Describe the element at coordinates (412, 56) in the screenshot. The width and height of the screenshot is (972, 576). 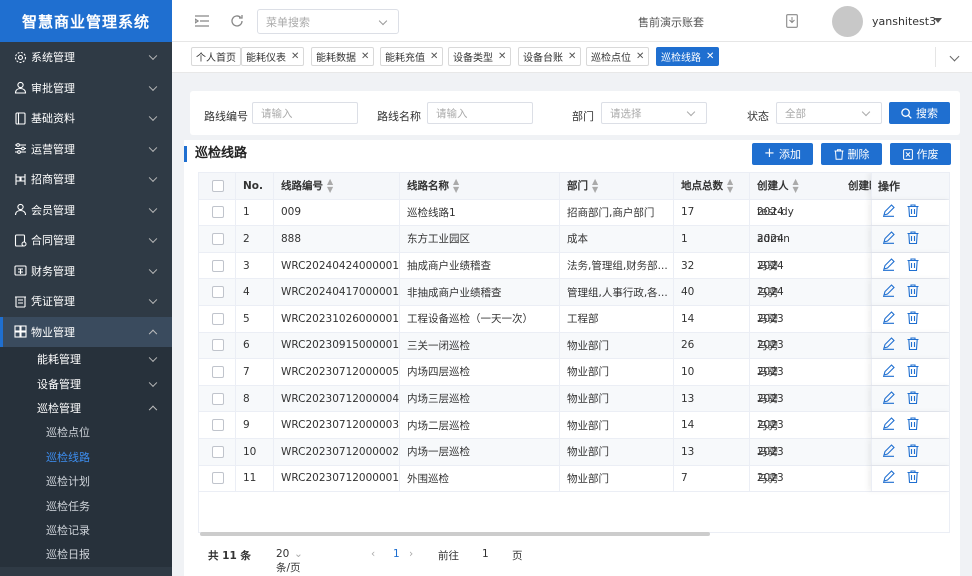
I see `tab-3: 能耗充值 ✕` at that location.